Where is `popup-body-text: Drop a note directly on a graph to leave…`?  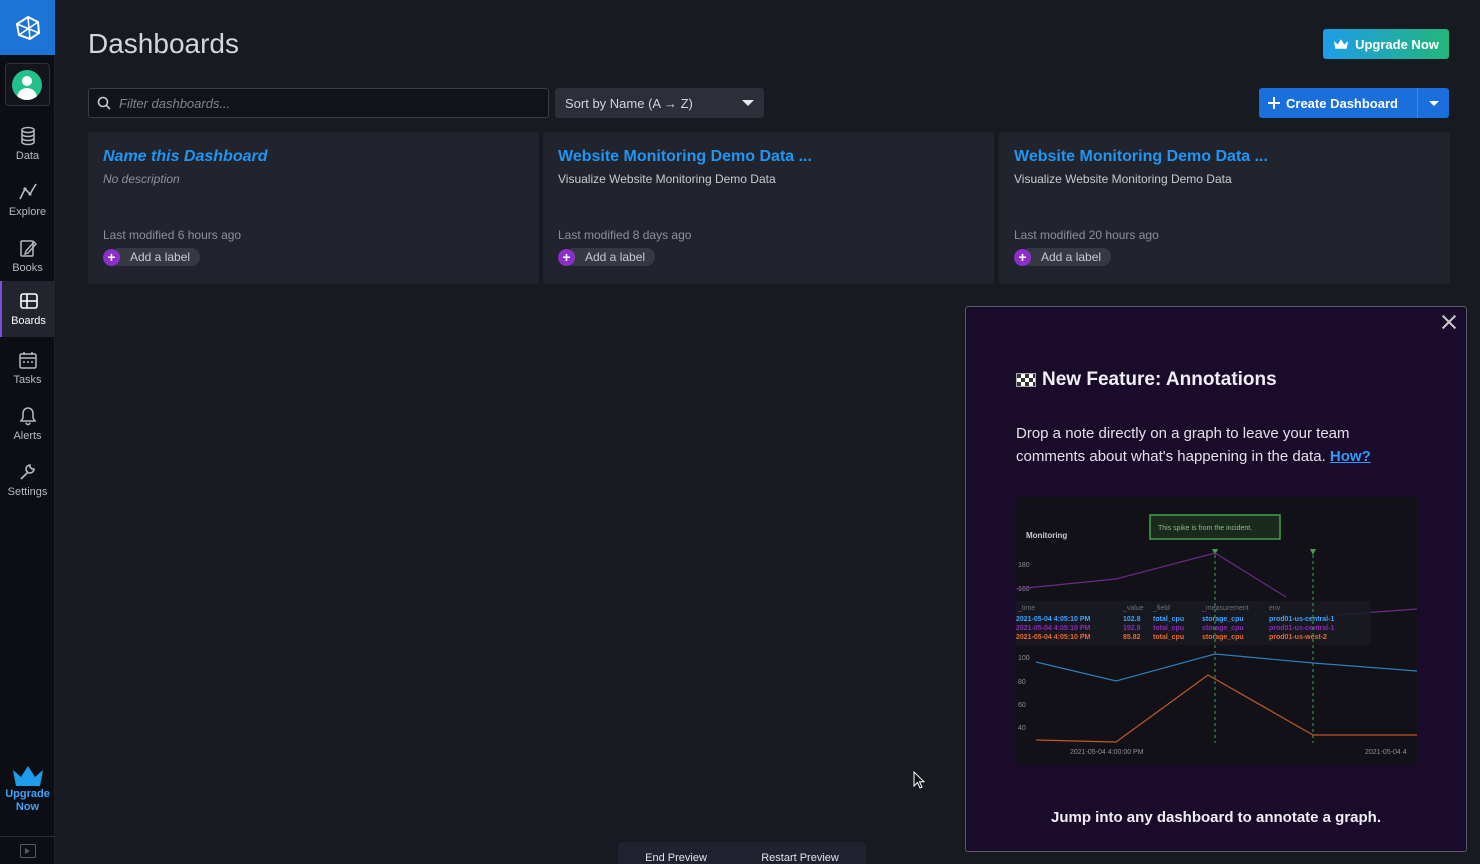 popup-body-text: Drop a note directly on a graph to leave… is located at coordinates (1183, 445).